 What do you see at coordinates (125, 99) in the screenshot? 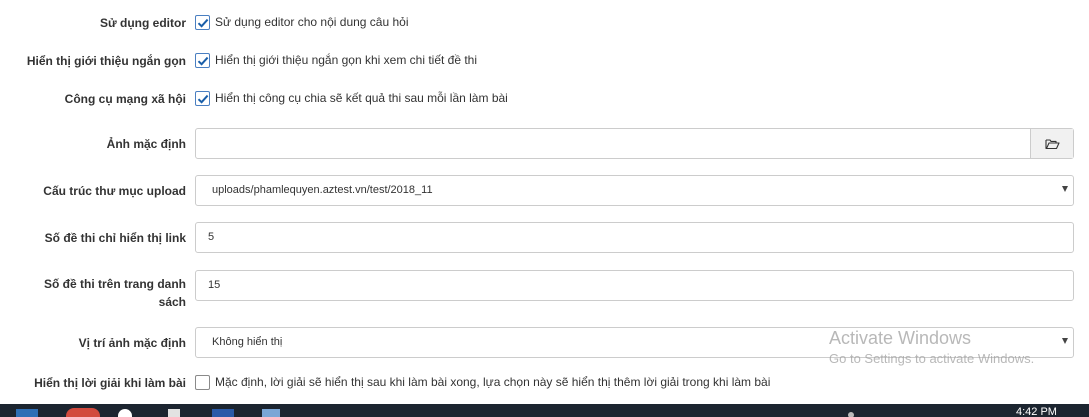
I see `social-label: Công cụ mạng xã hội` at bounding box center [125, 99].